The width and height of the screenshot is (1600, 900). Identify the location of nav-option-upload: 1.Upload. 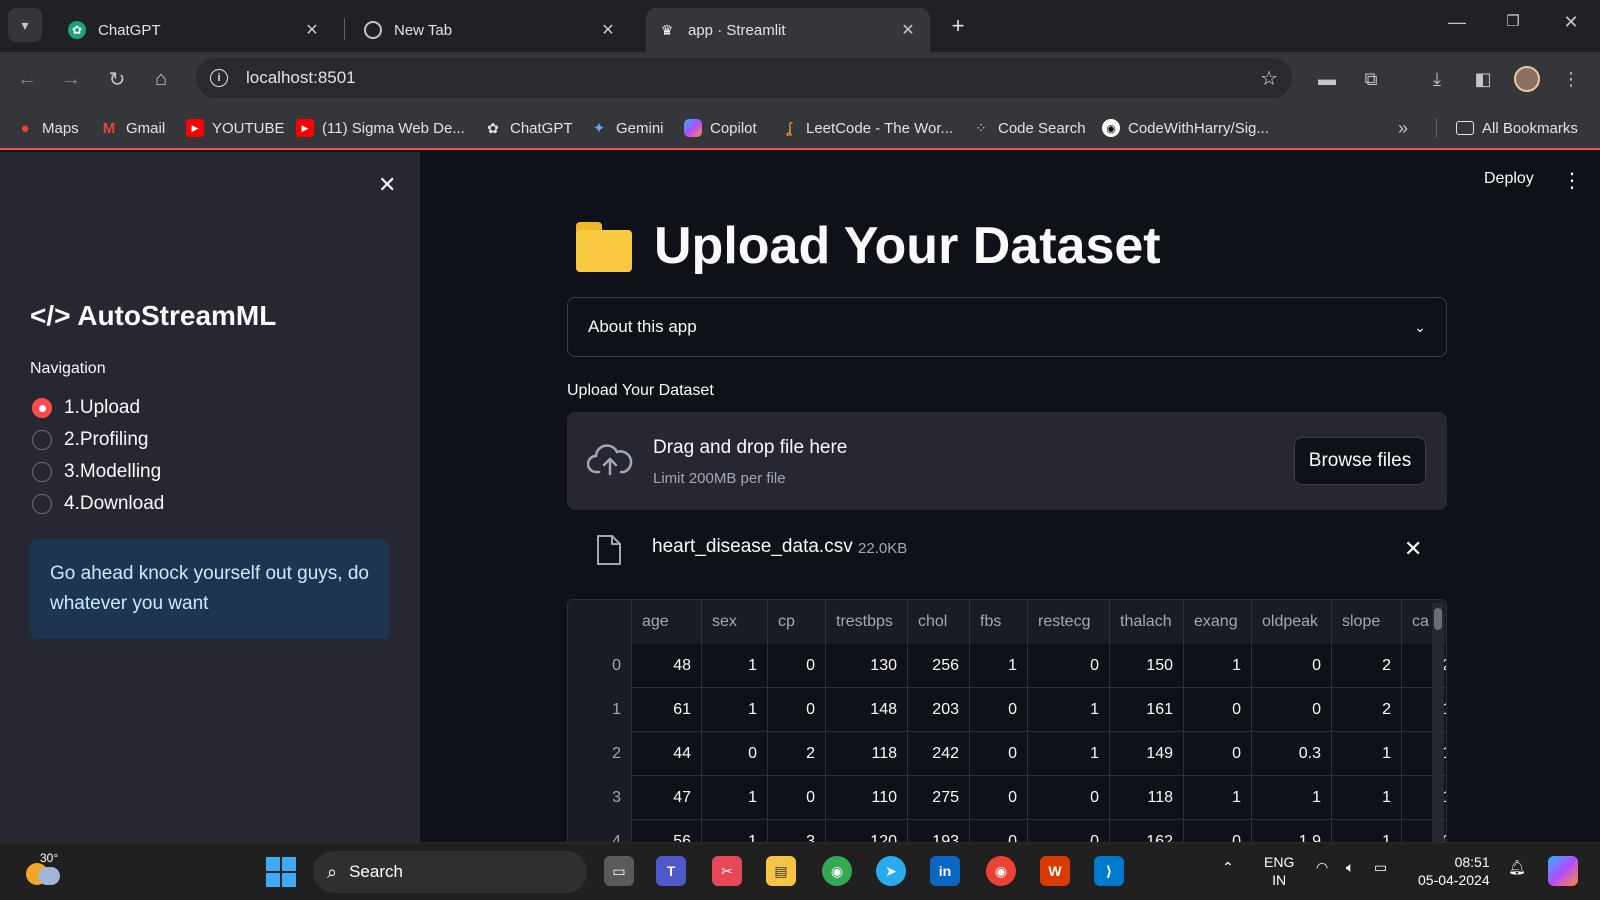
(86, 408).